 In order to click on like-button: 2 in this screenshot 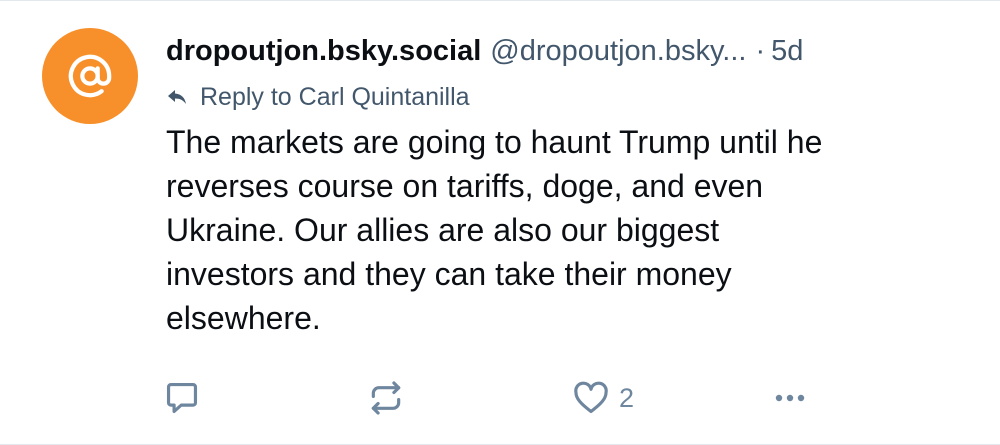, I will do `click(603, 398)`.